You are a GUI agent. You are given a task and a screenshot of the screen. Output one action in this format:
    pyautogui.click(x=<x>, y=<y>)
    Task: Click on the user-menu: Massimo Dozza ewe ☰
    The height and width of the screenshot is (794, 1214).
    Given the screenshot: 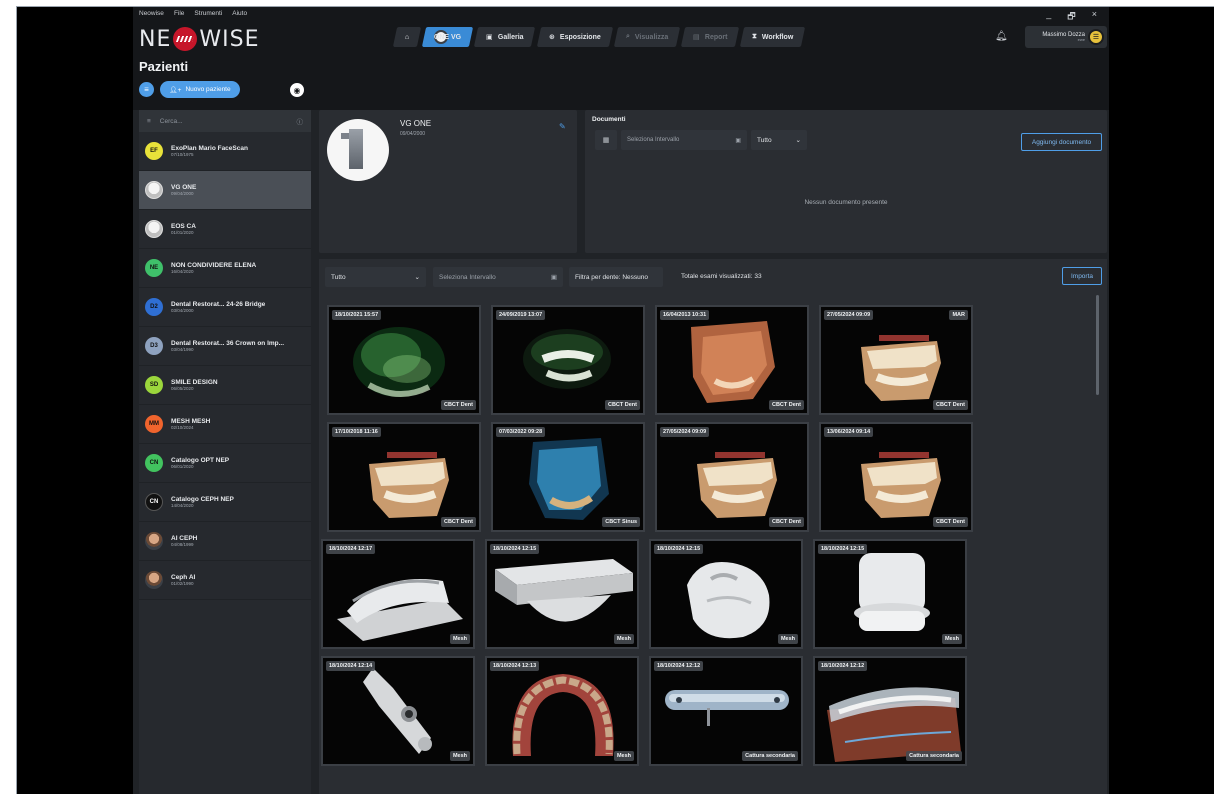 What is the action you would take?
    pyautogui.click(x=1066, y=37)
    